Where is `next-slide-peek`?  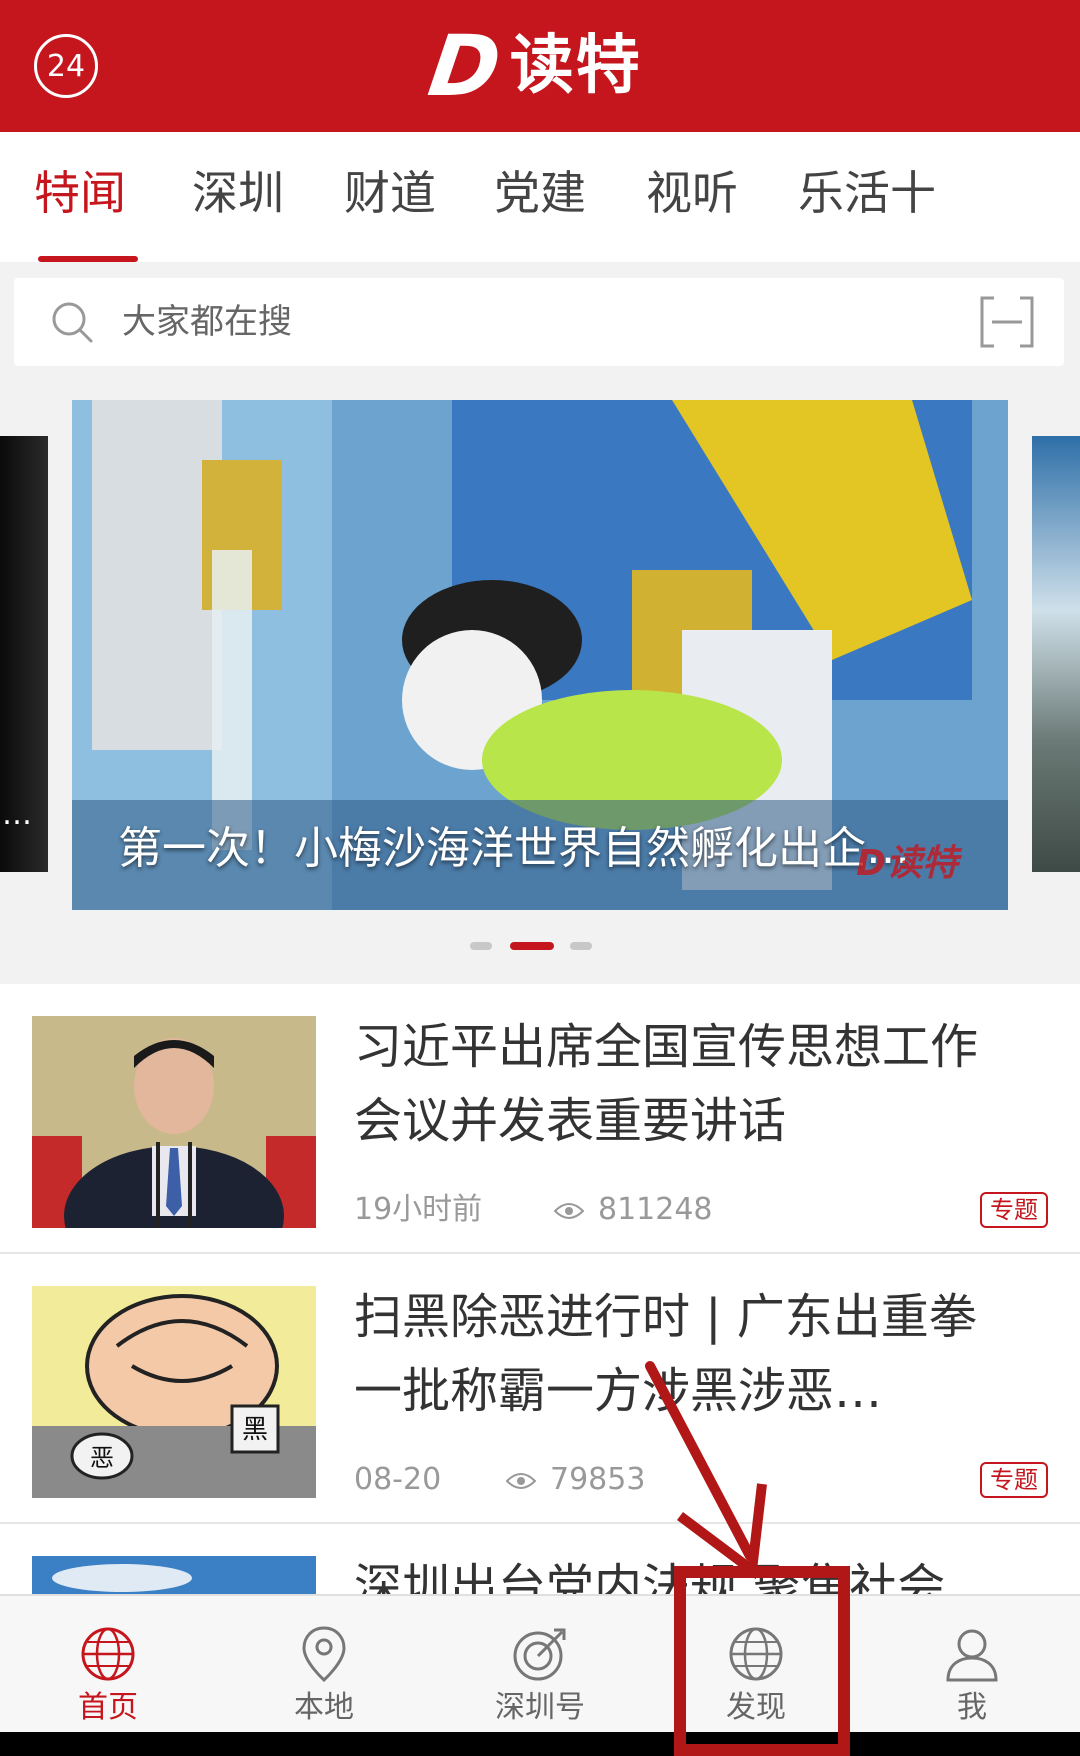 next-slide-peek is located at coordinates (1056, 654).